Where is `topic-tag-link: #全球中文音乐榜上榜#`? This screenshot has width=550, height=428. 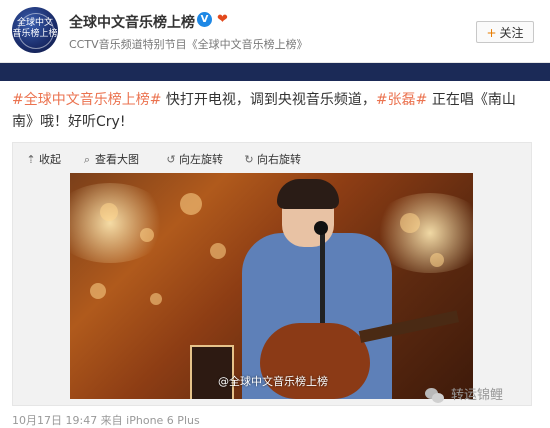
topic-tag-link: #全球中文音乐榜上榜# is located at coordinates (86, 100).